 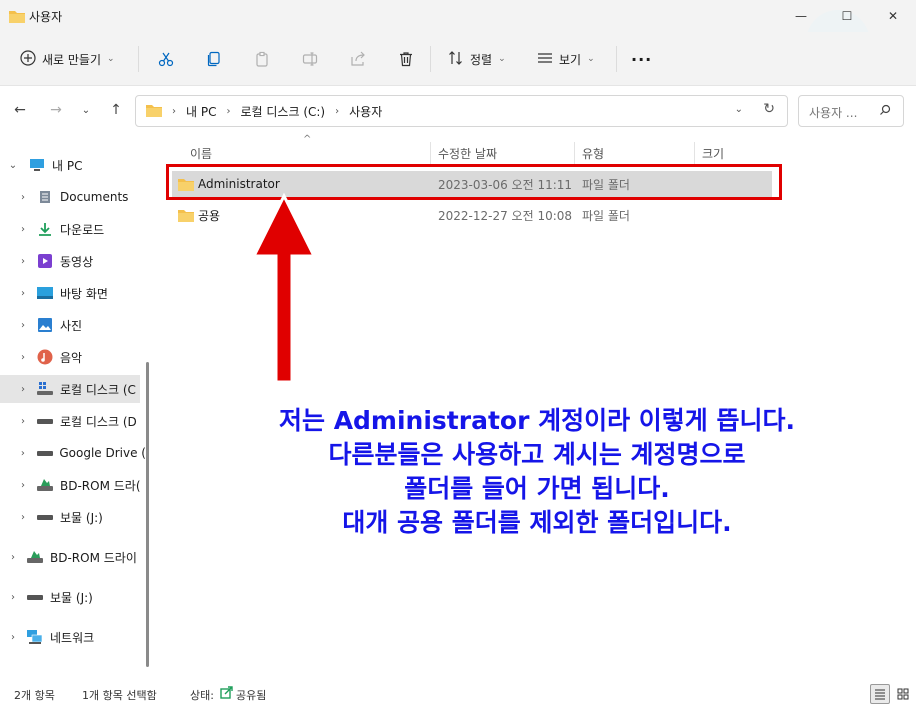 I want to click on file-name: 공용, so click(x=209, y=215).